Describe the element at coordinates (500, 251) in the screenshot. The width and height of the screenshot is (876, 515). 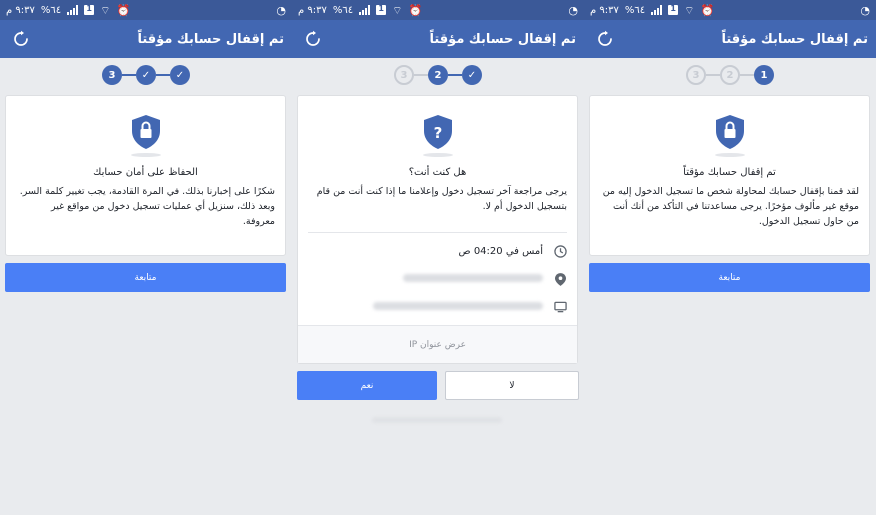
I see `login-time-text: أمس في 04:20 ص` at that location.